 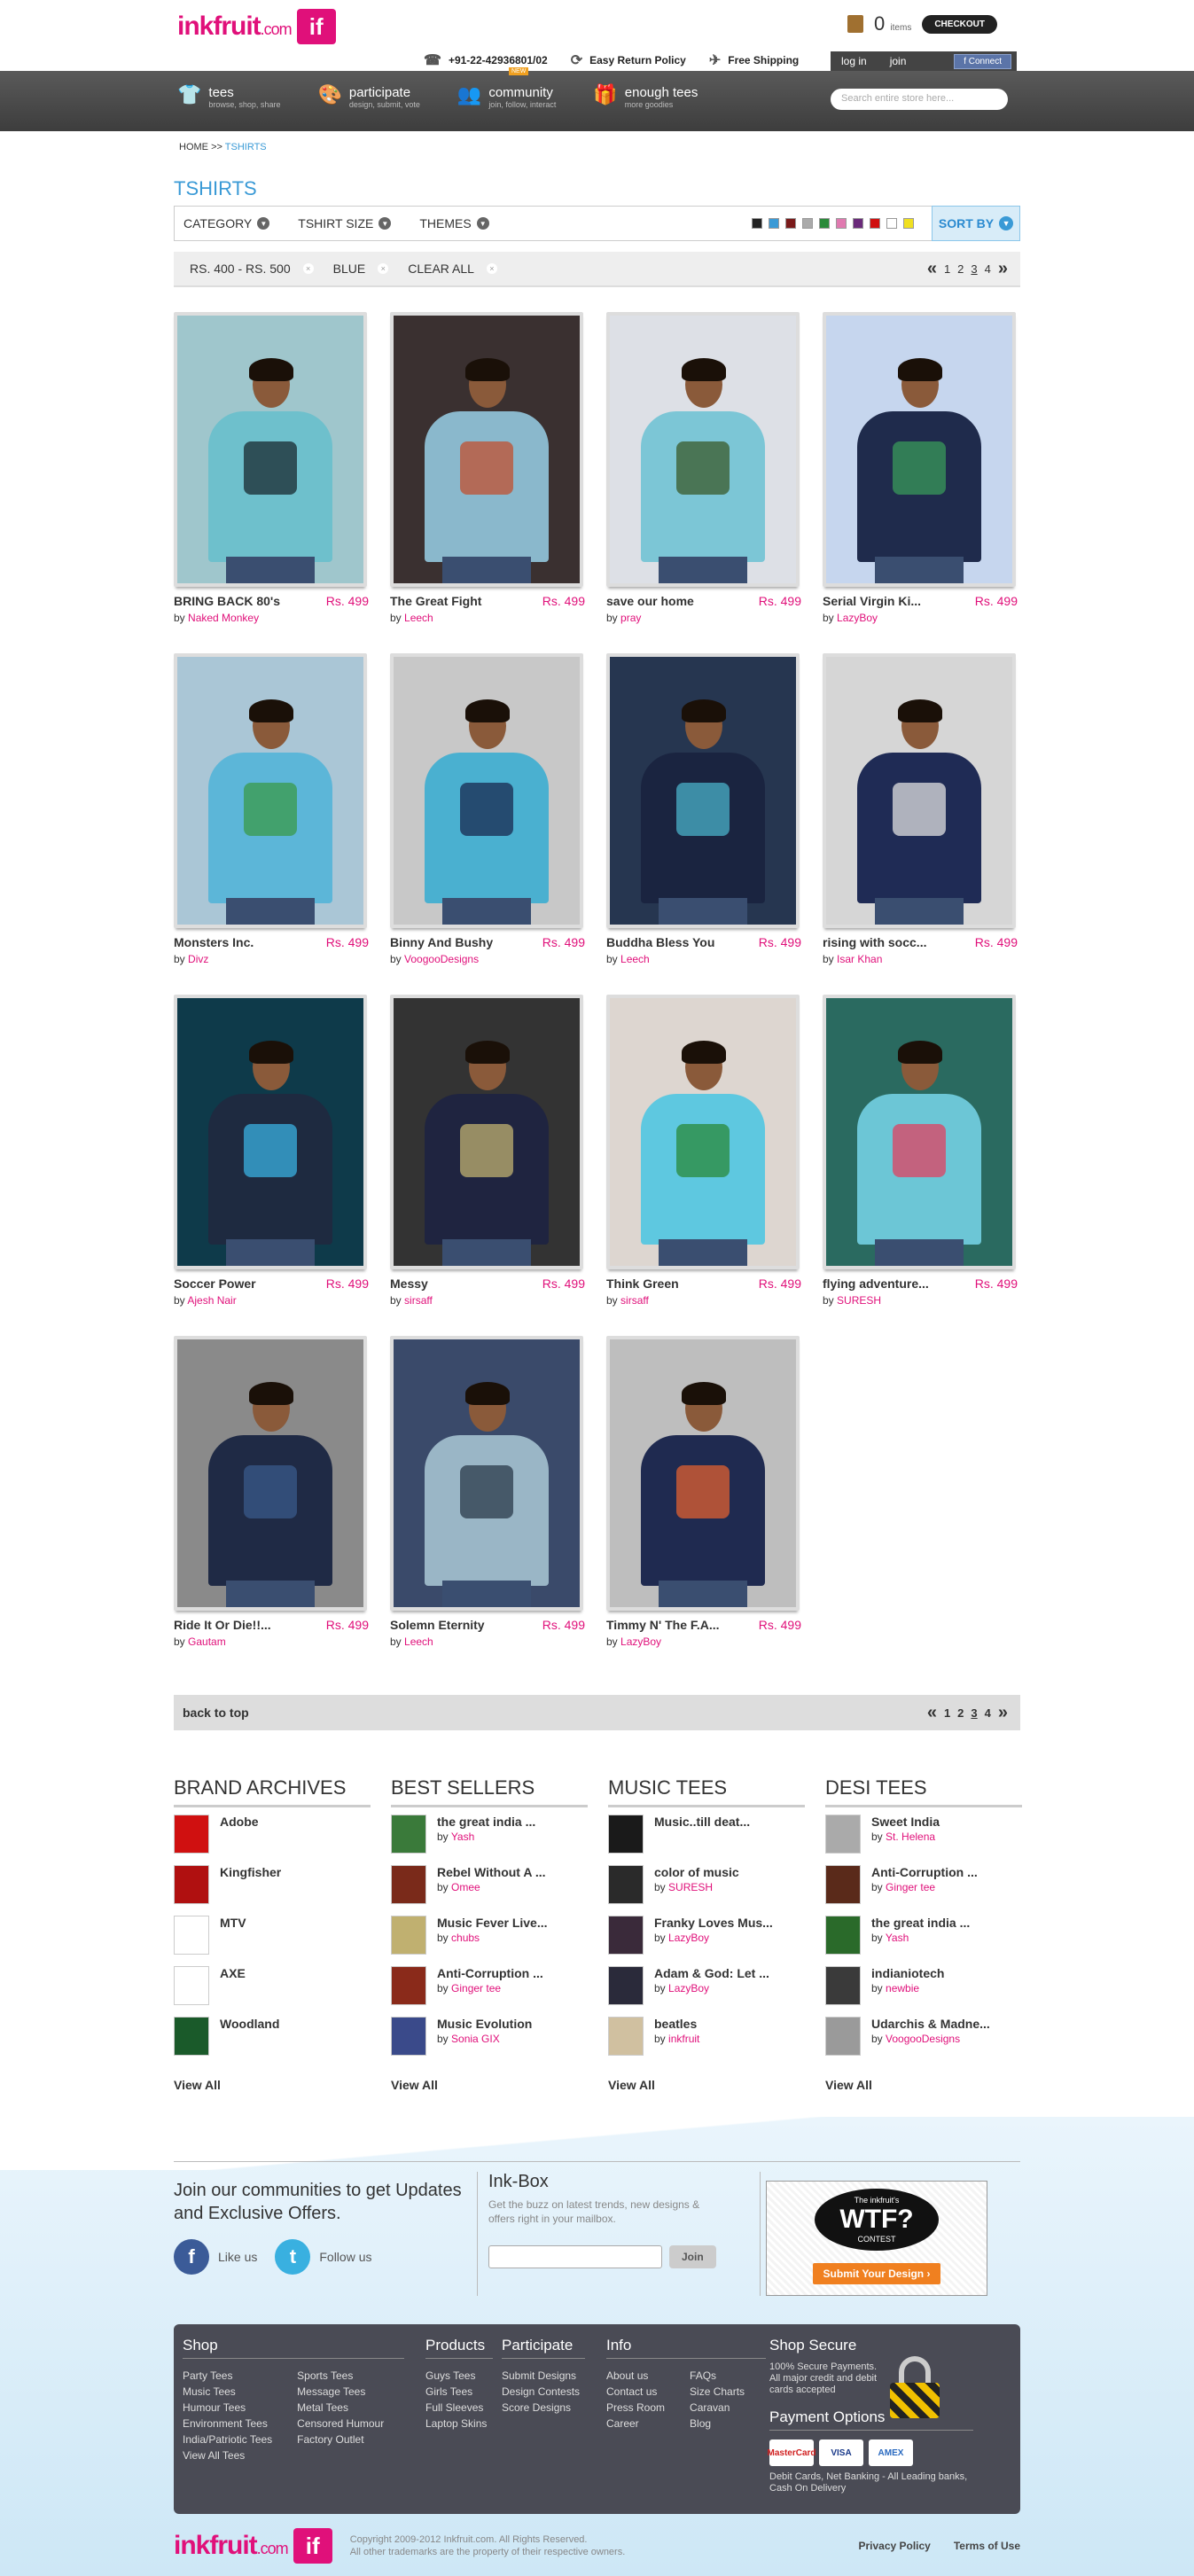 I want to click on facebook-like: f Like us, so click(x=215, y=2257).